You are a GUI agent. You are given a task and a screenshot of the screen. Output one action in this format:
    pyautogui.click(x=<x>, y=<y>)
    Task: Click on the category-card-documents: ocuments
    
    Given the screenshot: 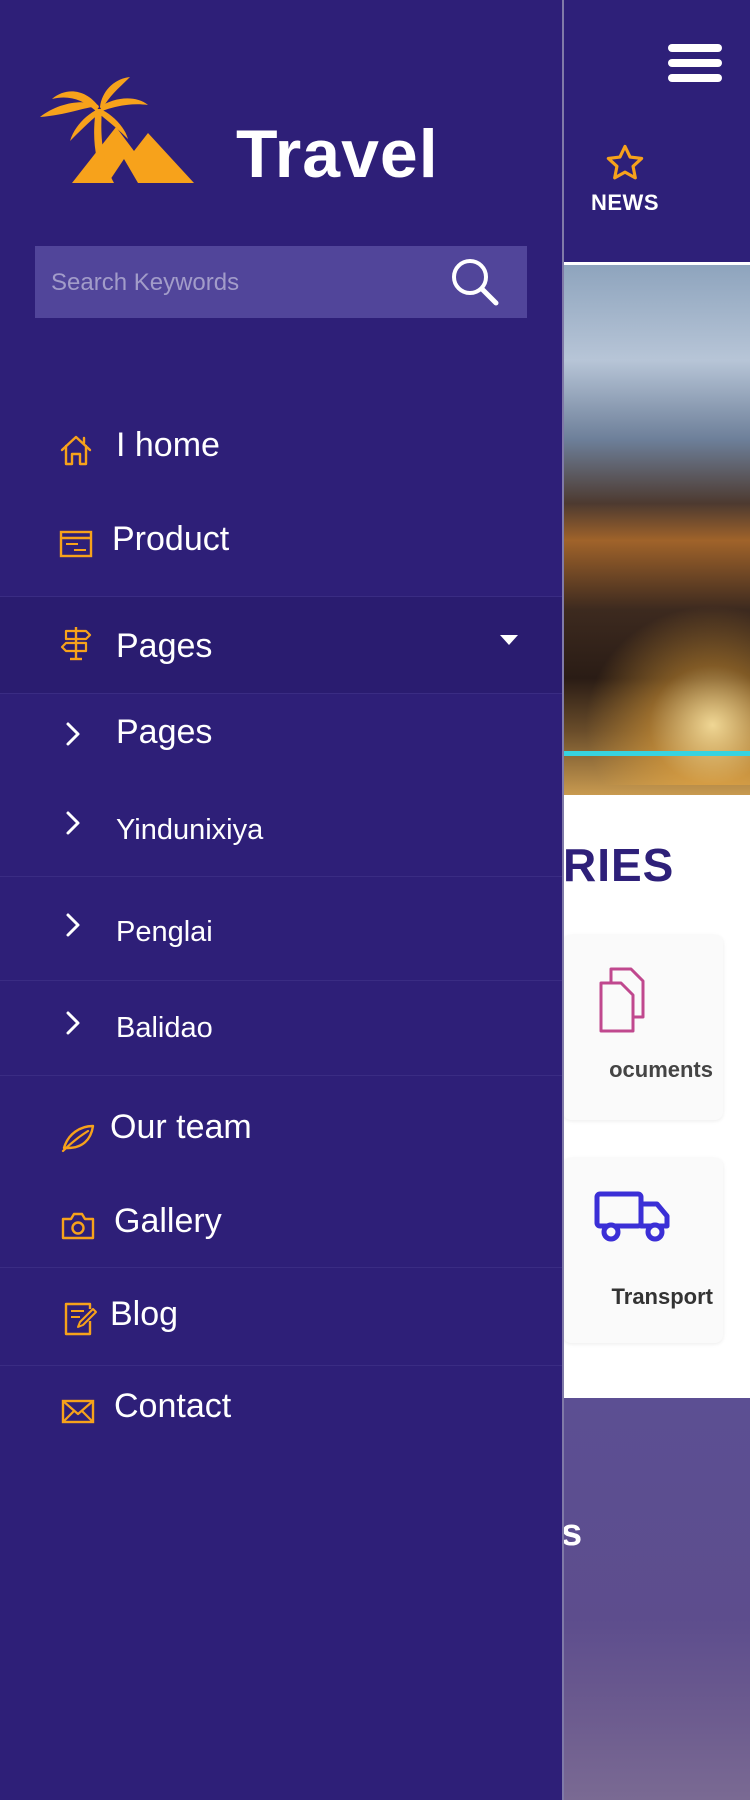 What is the action you would take?
    pyautogui.click(x=643, y=1027)
    